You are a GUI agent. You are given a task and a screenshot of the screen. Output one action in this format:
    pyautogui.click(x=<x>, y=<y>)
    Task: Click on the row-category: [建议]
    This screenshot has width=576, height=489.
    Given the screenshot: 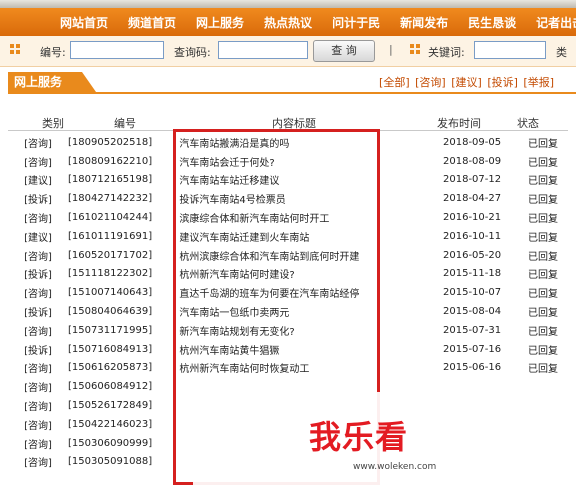 What is the action you would take?
    pyautogui.click(x=38, y=182)
    